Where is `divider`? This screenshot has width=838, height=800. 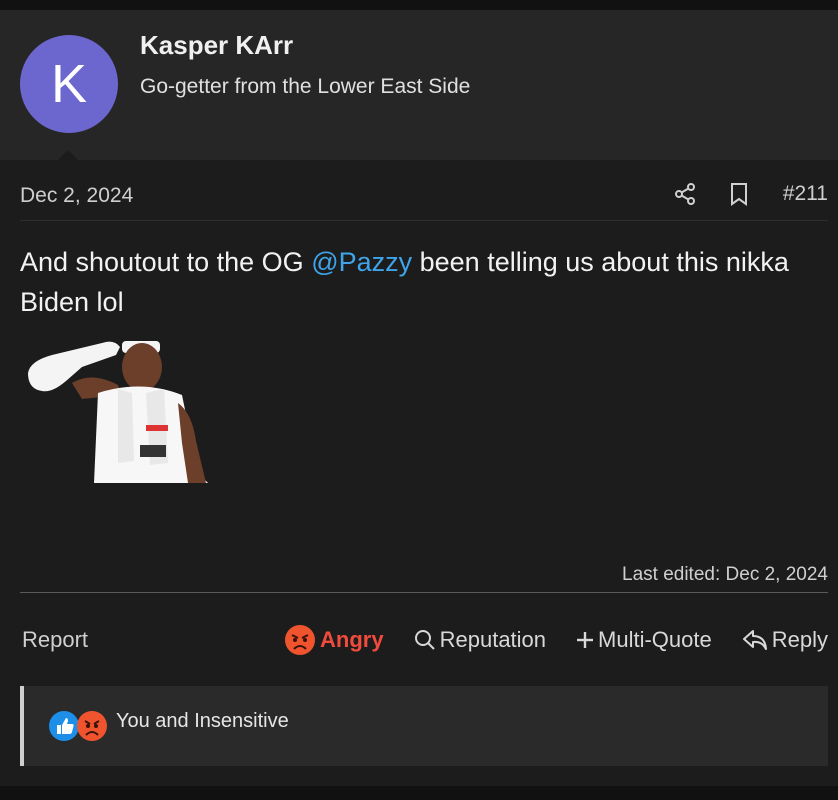
divider is located at coordinates (424, 592).